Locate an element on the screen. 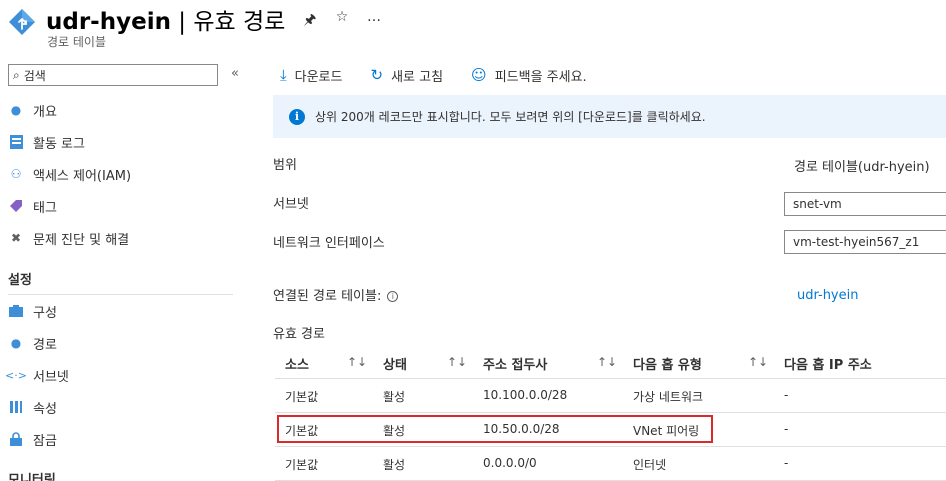 This screenshot has height=481, width=946. route-table-icon is located at coordinates (22, 22).